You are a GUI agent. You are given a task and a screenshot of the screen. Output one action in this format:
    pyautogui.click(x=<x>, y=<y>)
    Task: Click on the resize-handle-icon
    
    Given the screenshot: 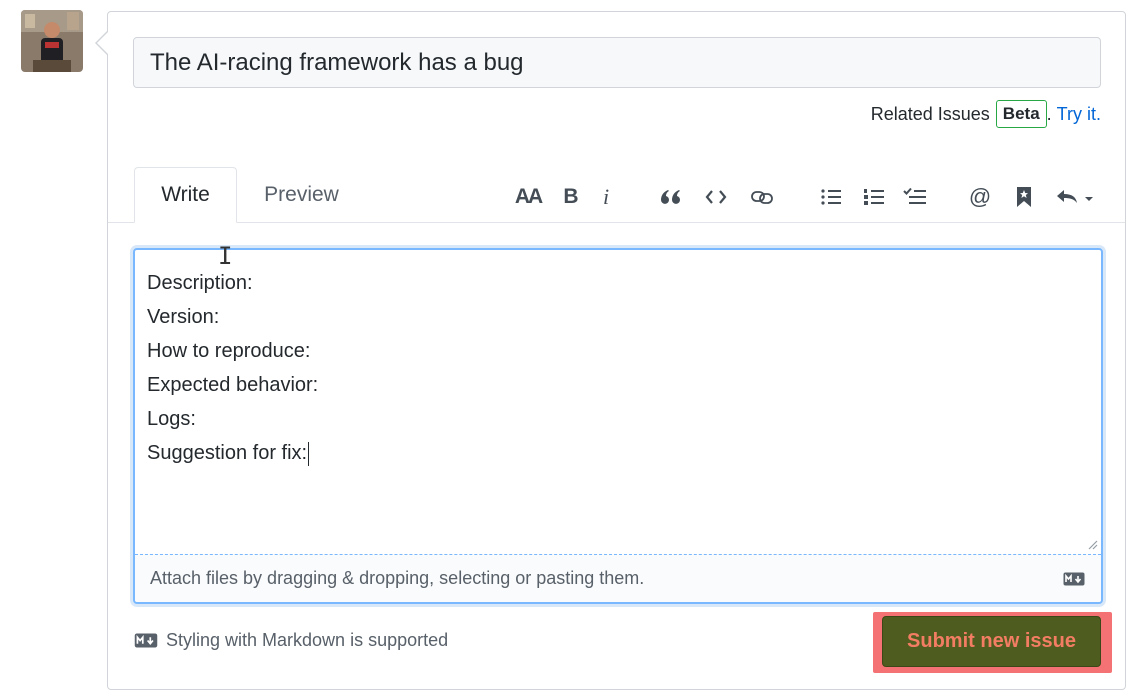 What is the action you would take?
    pyautogui.click(x=1092, y=544)
    